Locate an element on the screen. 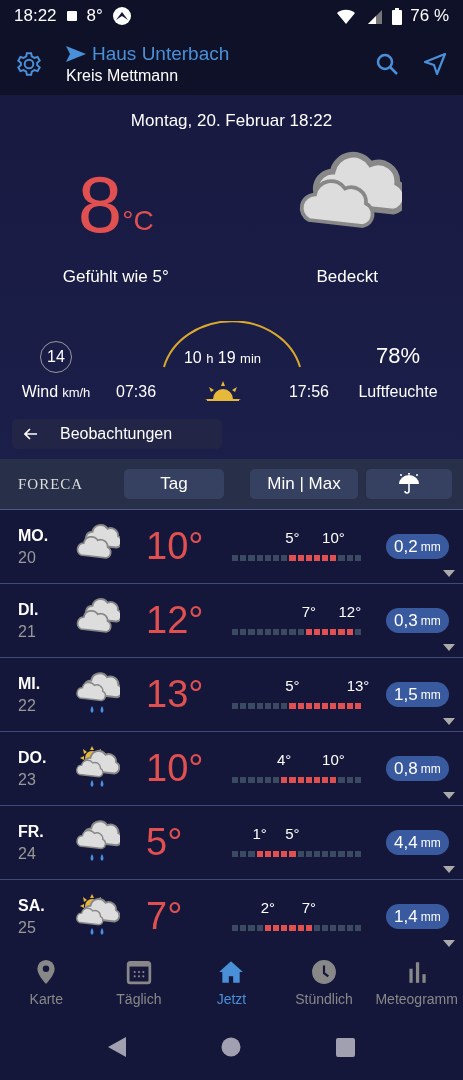  precipitation-button is located at coordinates (409, 484).